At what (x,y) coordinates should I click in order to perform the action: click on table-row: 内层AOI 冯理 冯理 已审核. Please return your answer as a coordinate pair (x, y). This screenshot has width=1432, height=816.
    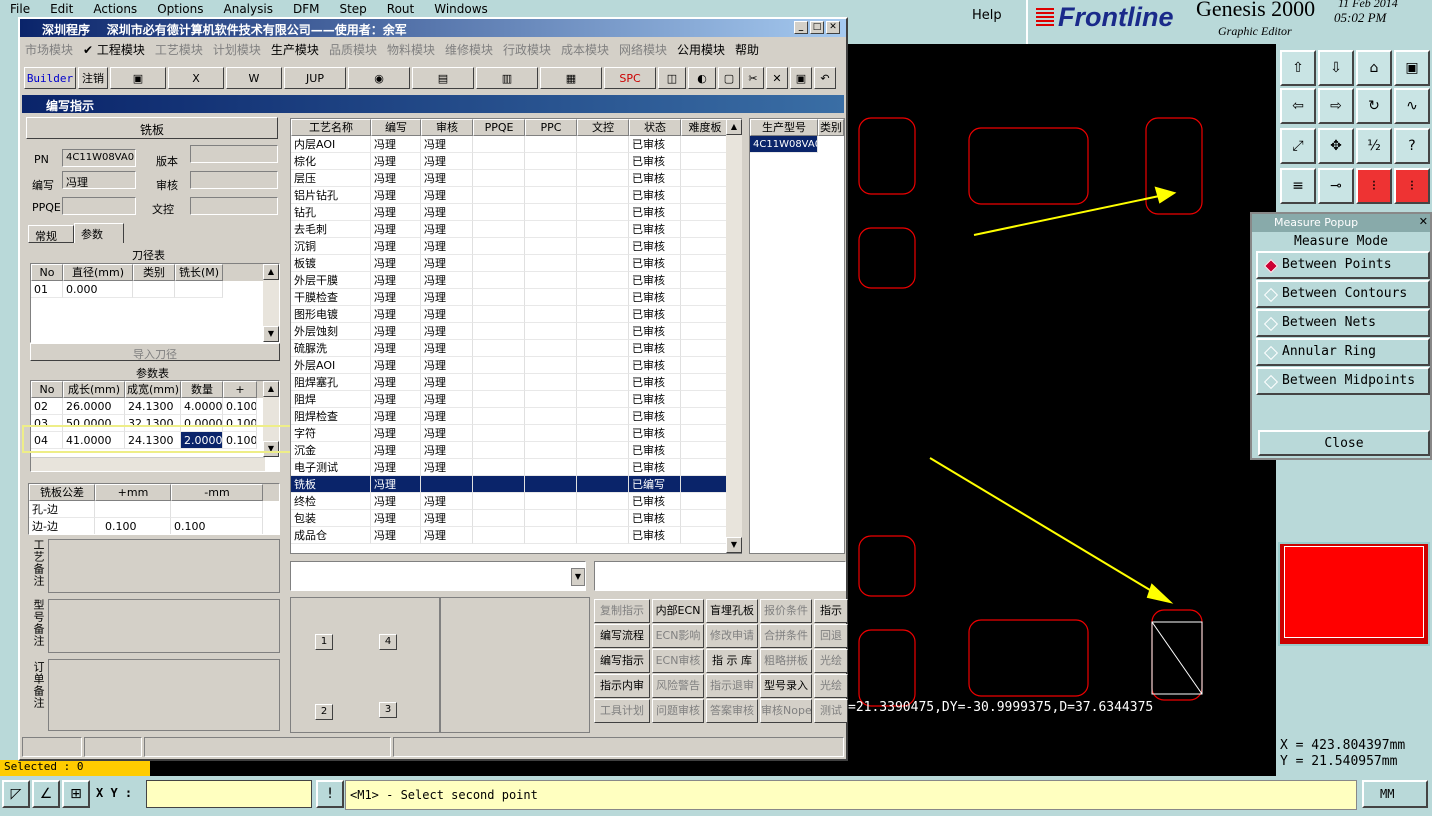
    Looking at the image, I should click on (516, 144).